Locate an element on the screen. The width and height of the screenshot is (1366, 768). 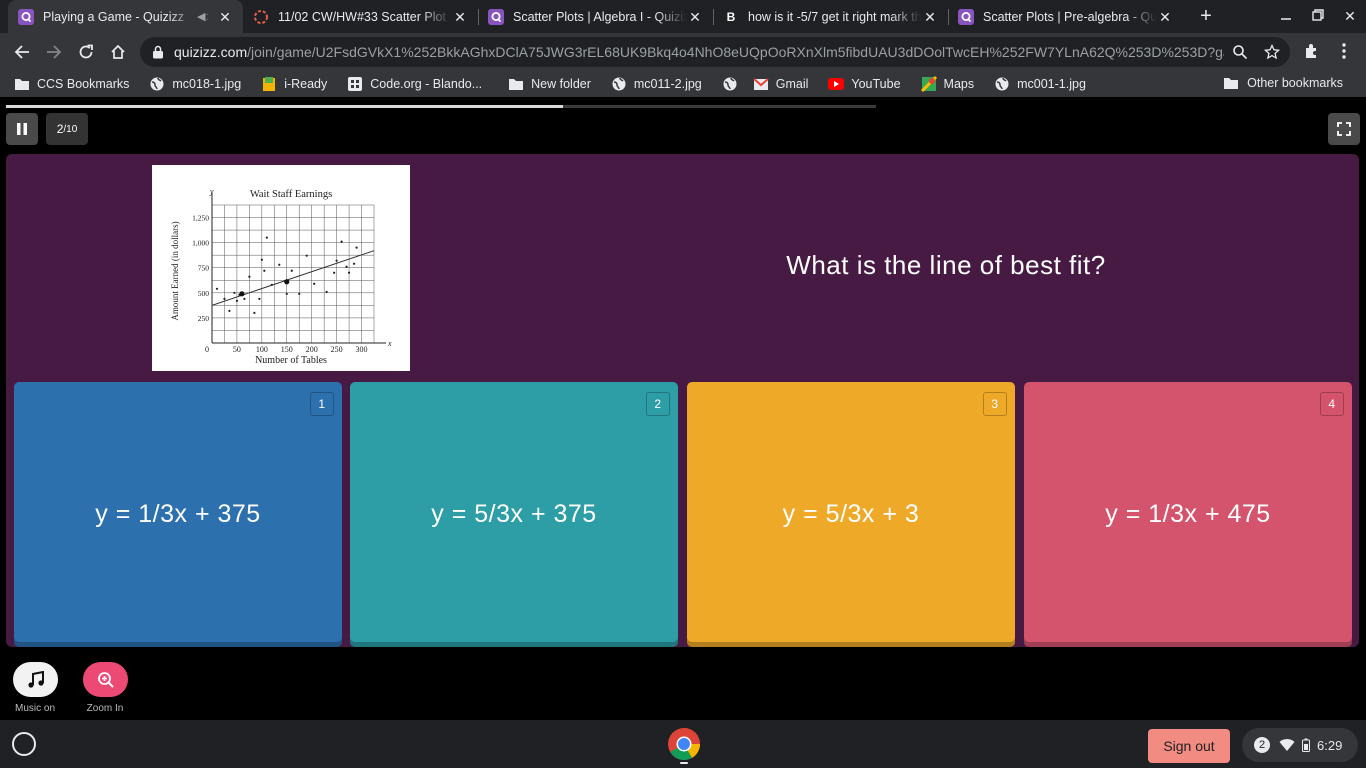
tab-cw-hw: 11/02 CW/HW#33 Scatter Plot ✕ is located at coordinates (360, 16).